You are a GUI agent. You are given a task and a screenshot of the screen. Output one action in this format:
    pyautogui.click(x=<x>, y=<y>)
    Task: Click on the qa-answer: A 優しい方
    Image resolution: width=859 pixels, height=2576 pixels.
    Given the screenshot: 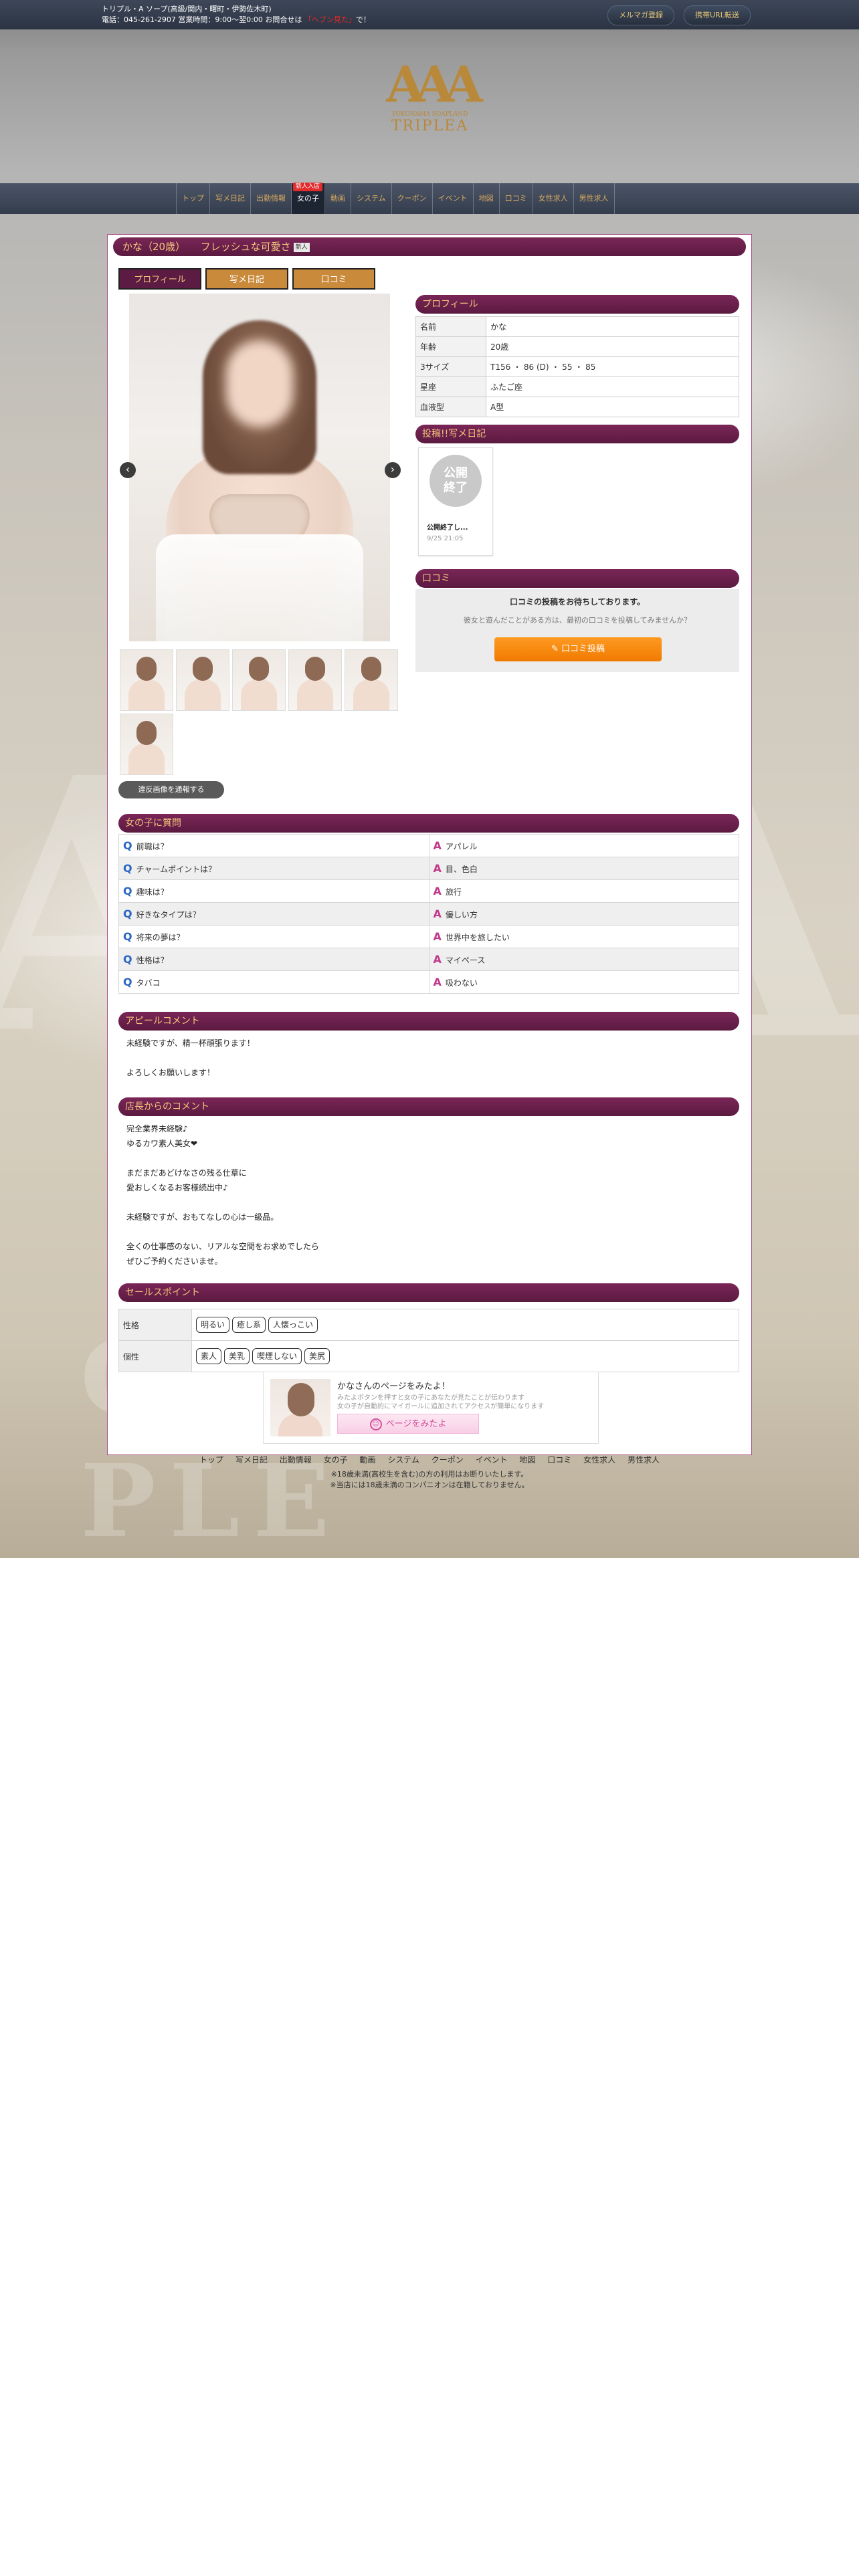 What is the action you would take?
    pyautogui.click(x=584, y=914)
    